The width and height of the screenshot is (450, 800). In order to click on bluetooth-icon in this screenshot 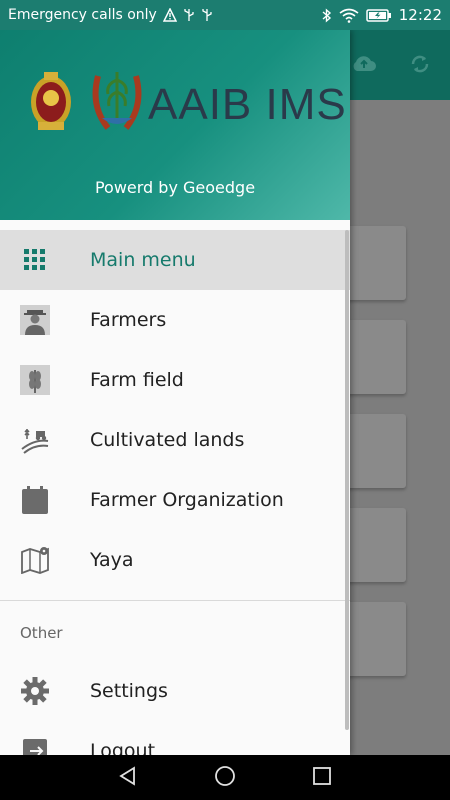, I will do `click(327, 15)`.